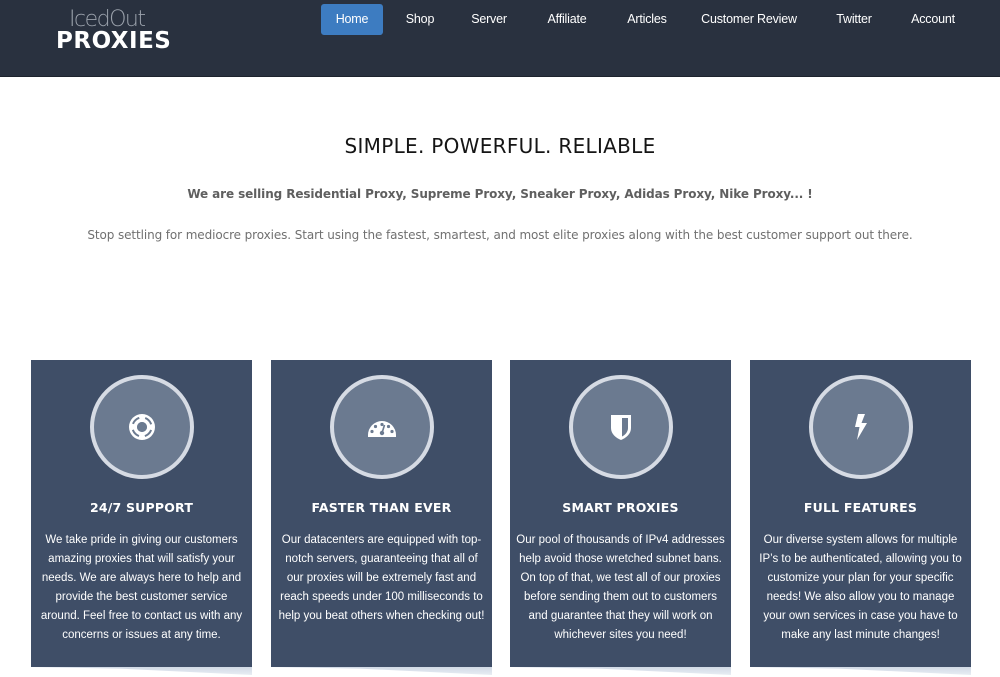 The height and width of the screenshot is (677, 1000). What do you see at coordinates (620, 507) in the screenshot?
I see `feature-title: SMART PROXIES` at bounding box center [620, 507].